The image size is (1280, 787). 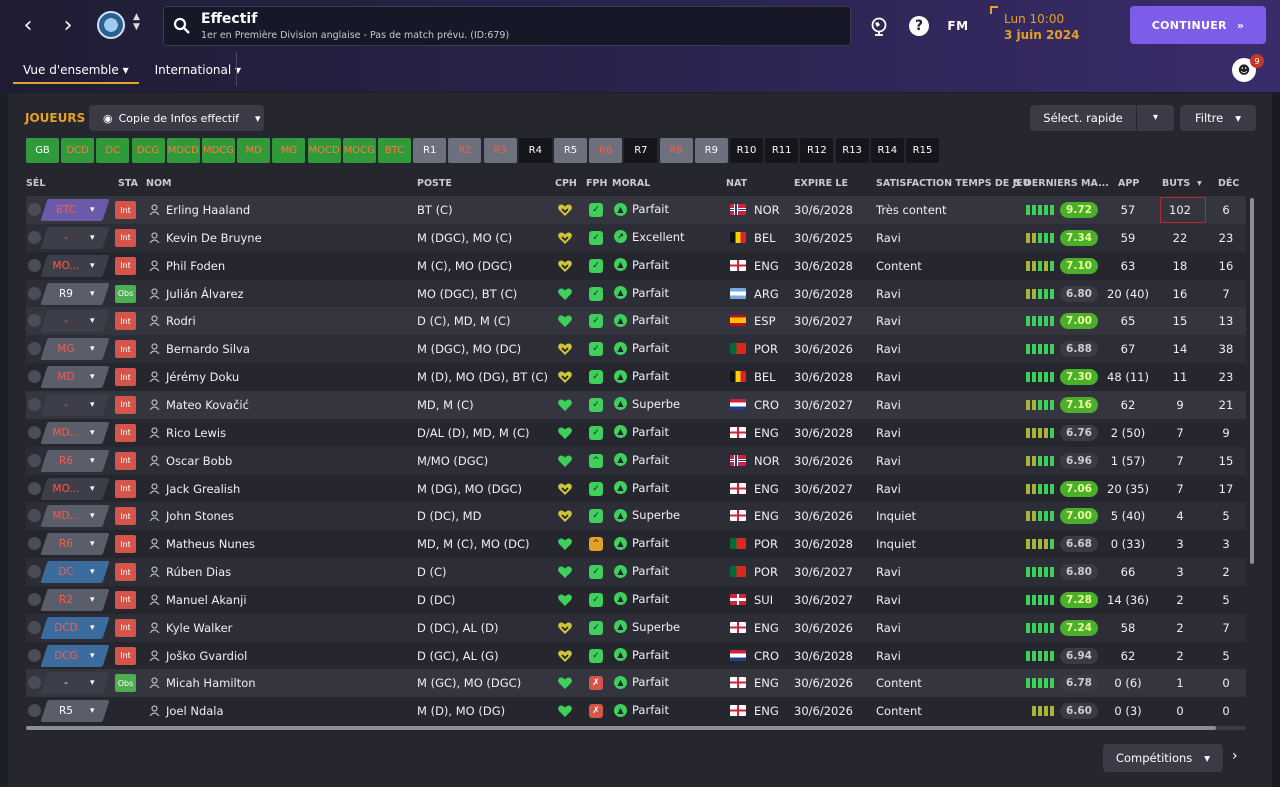 What do you see at coordinates (500, 150) in the screenshot?
I see `chip-r3: R3` at bounding box center [500, 150].